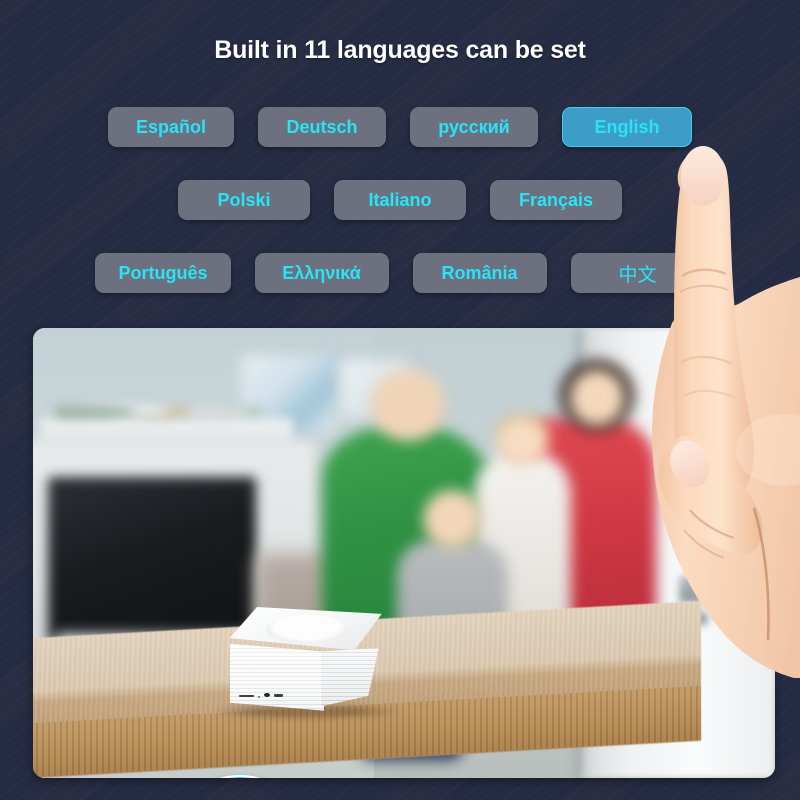 Image resolution: width=800 pixels, height=800 pixels. I want to click on language-chip-portugues: Português, so click(163, 273).